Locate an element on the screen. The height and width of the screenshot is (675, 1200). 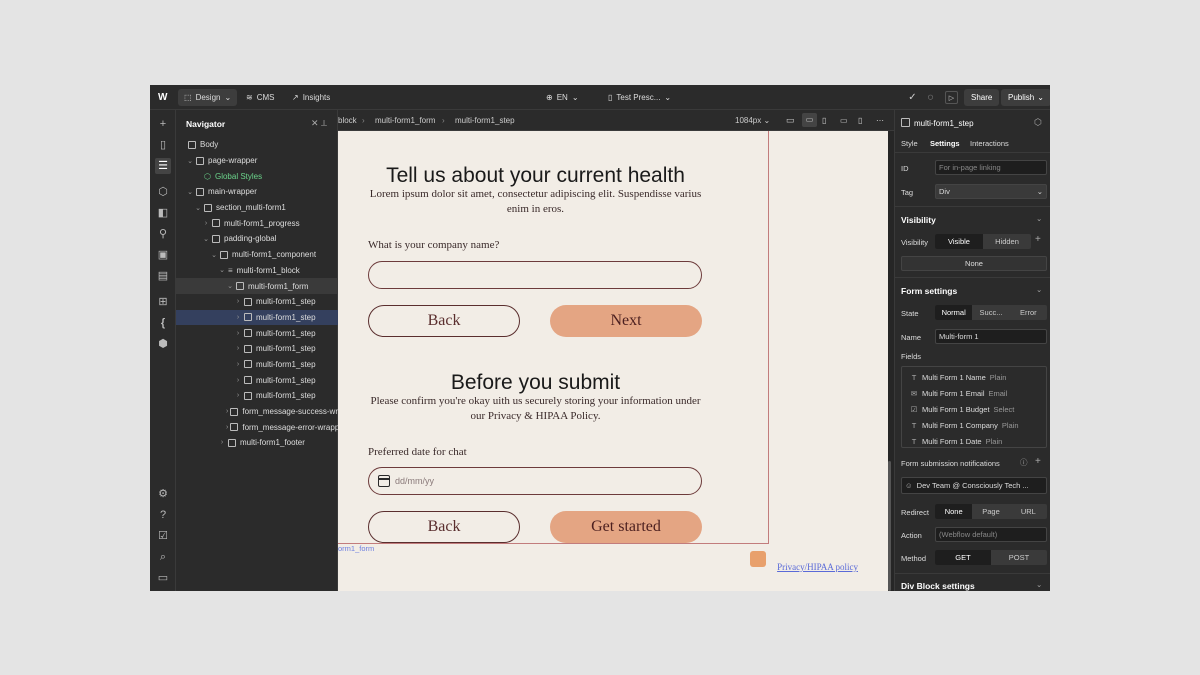
visibility-toggle: Visible Hidden is located at coordinates (983, 241).